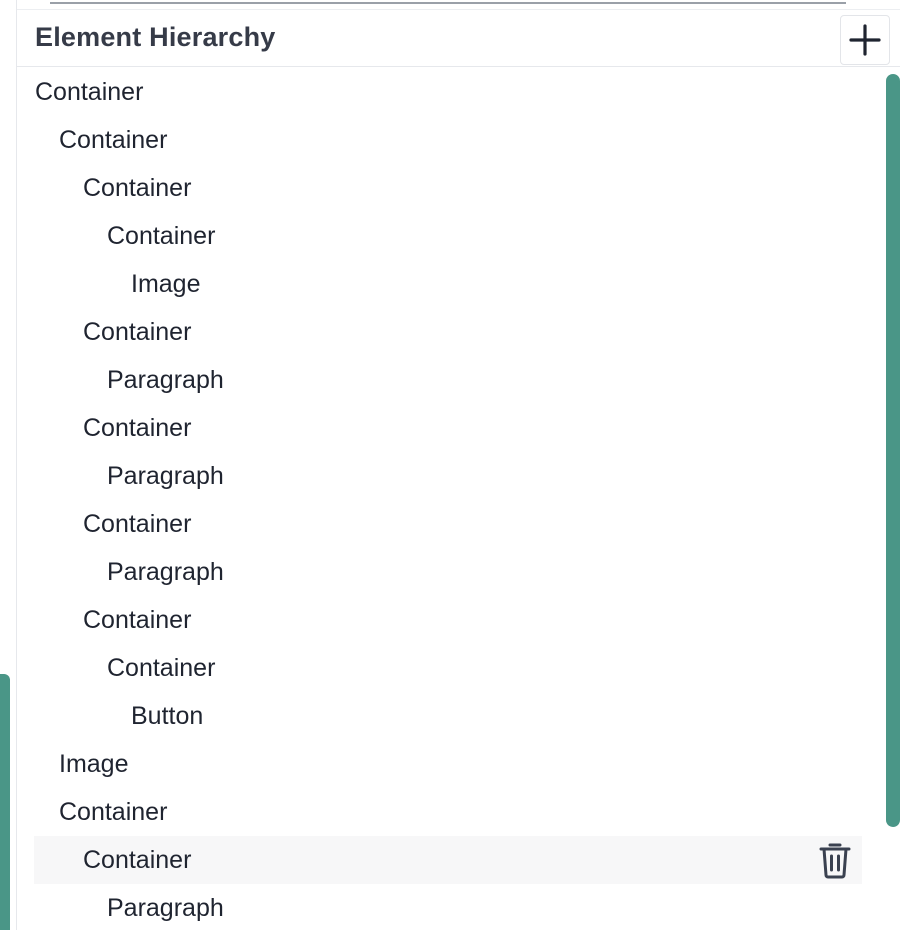 This screenshot has width=900, height=930. I want to click on panel-left-border, so click(16, 465).